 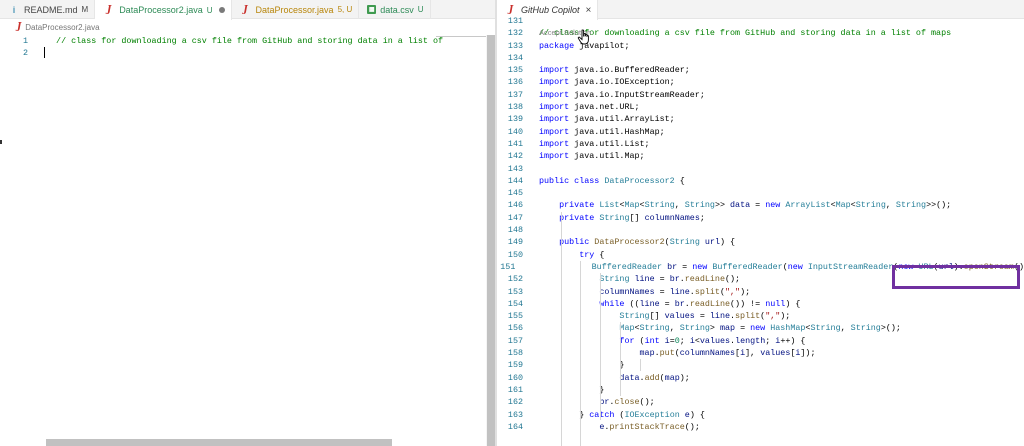 What do you see at coordinates (760, 193) in the screenshot?
I see `code-line: 145` at bounding box center [760, 193].